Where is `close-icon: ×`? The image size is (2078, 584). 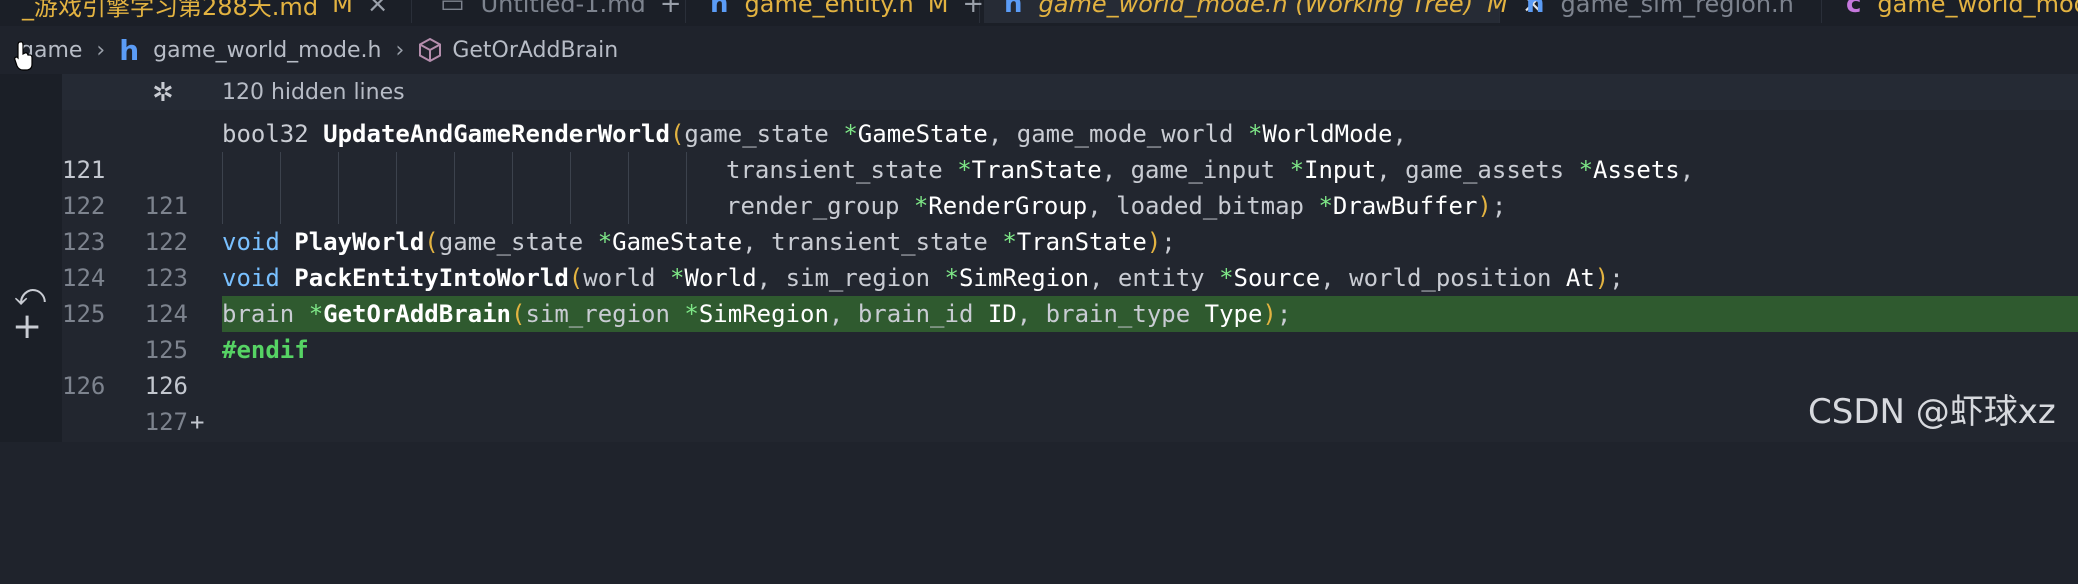
close-icon: × is located at coordinates (378, 9).